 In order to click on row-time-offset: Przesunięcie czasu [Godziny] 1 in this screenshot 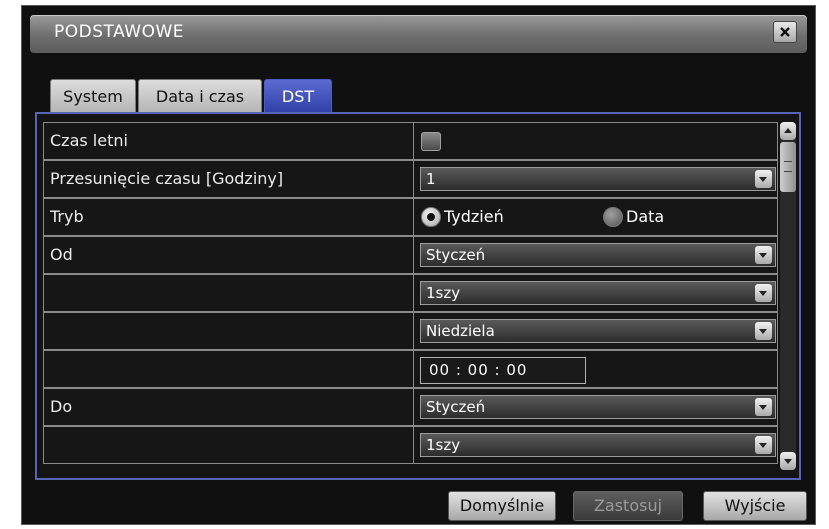, I will do `click(410, 179)`.